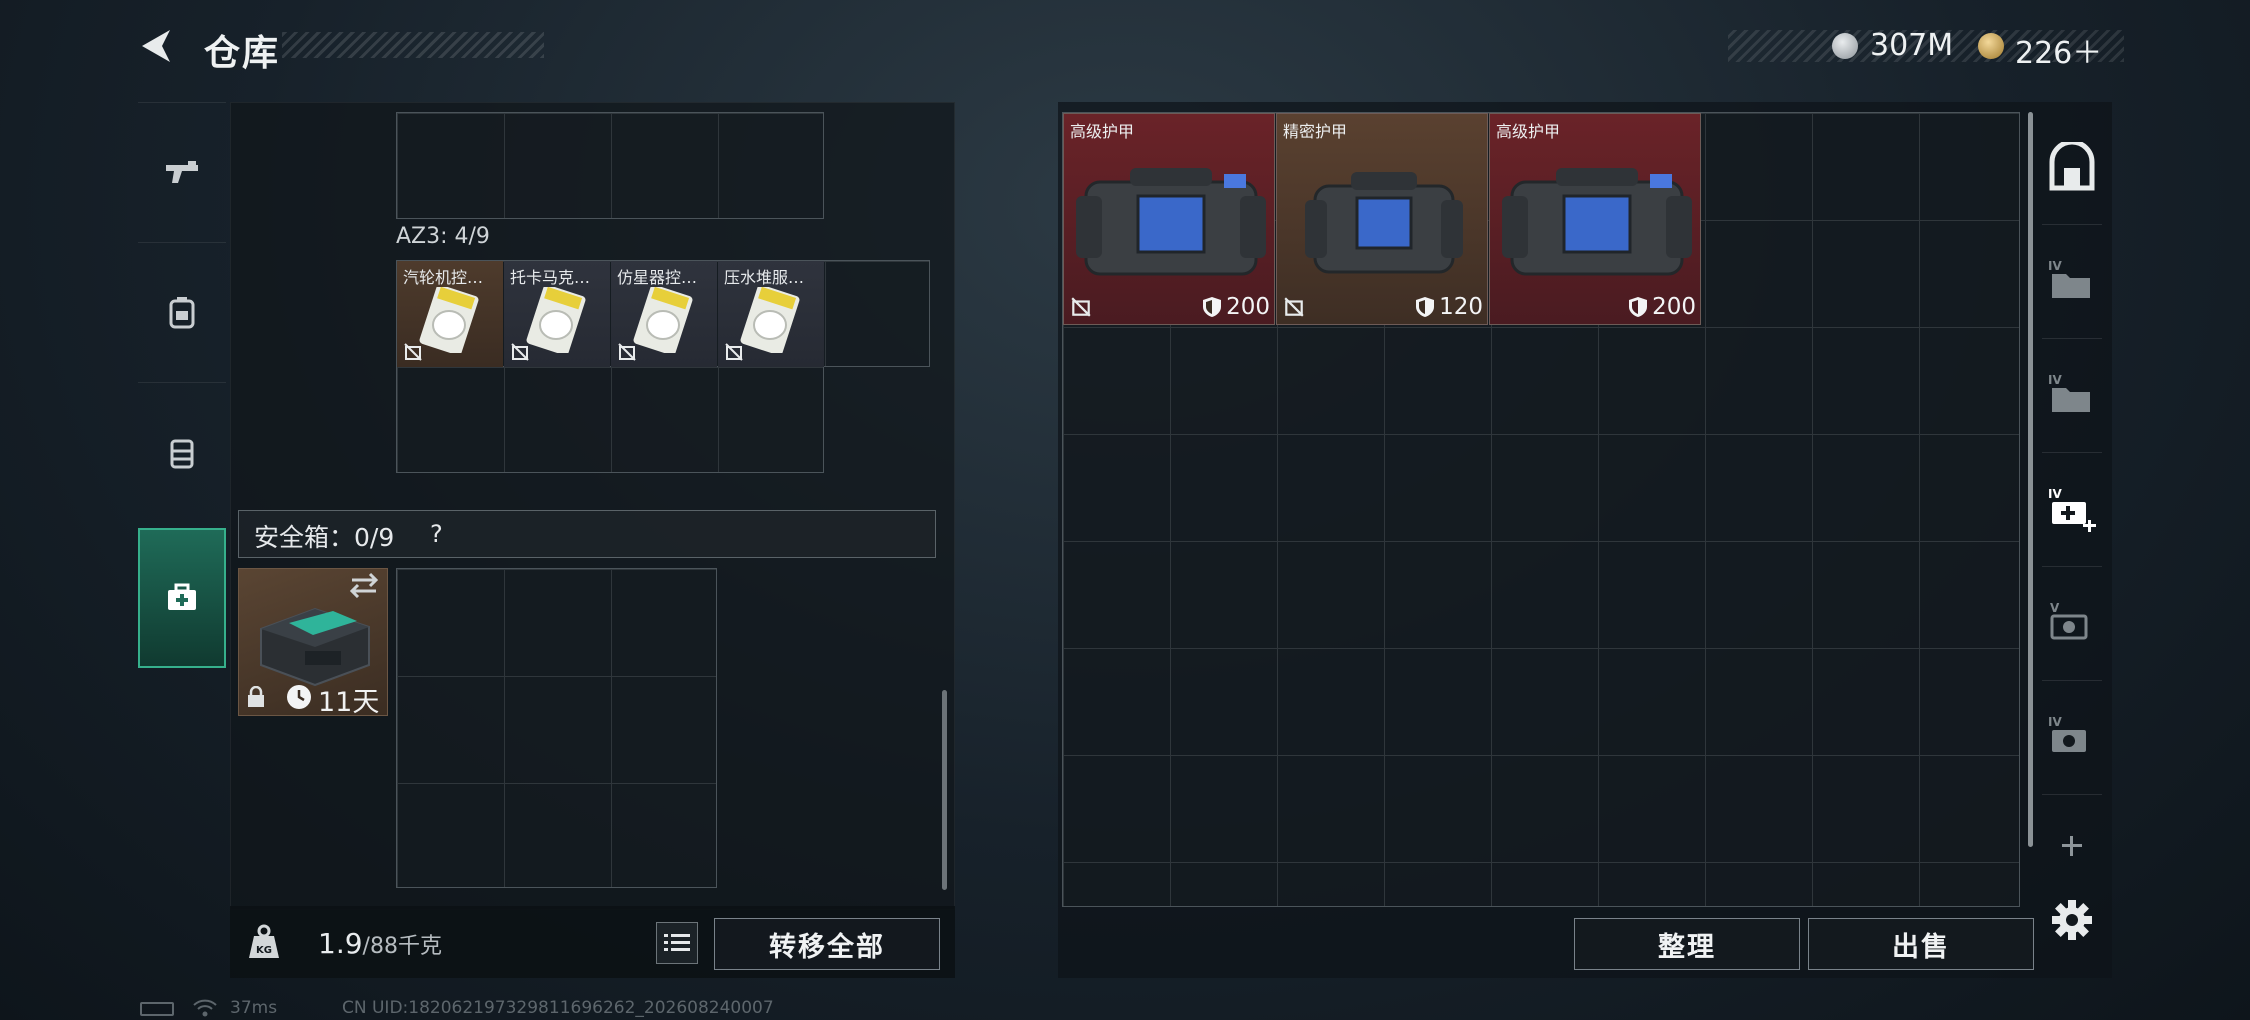  What do you see at coordinates (610, 165) in the screenshot?
I see `container-grid-upper` at bounding box center [610, 165].